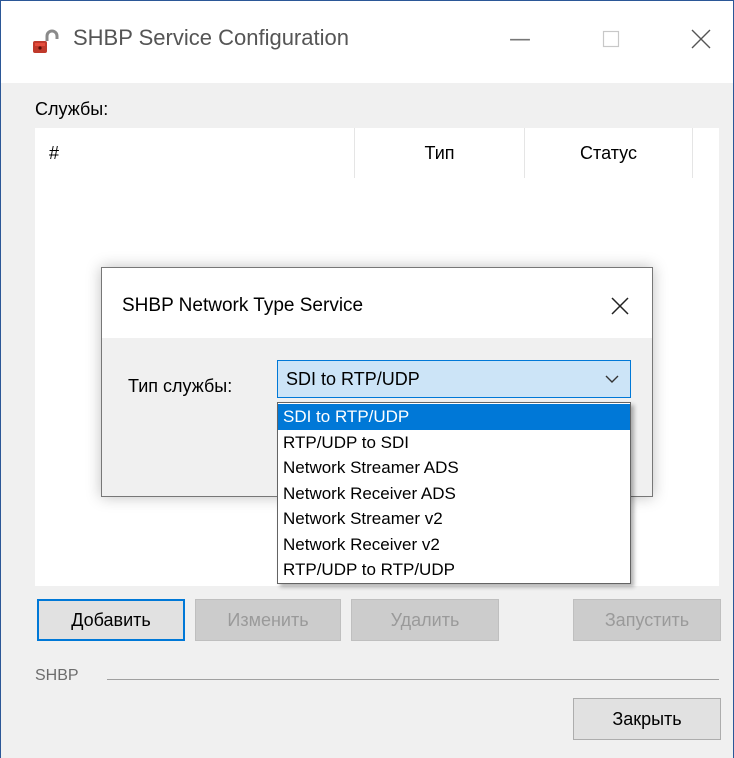  I want to click on group-separator, so click(413, 679).